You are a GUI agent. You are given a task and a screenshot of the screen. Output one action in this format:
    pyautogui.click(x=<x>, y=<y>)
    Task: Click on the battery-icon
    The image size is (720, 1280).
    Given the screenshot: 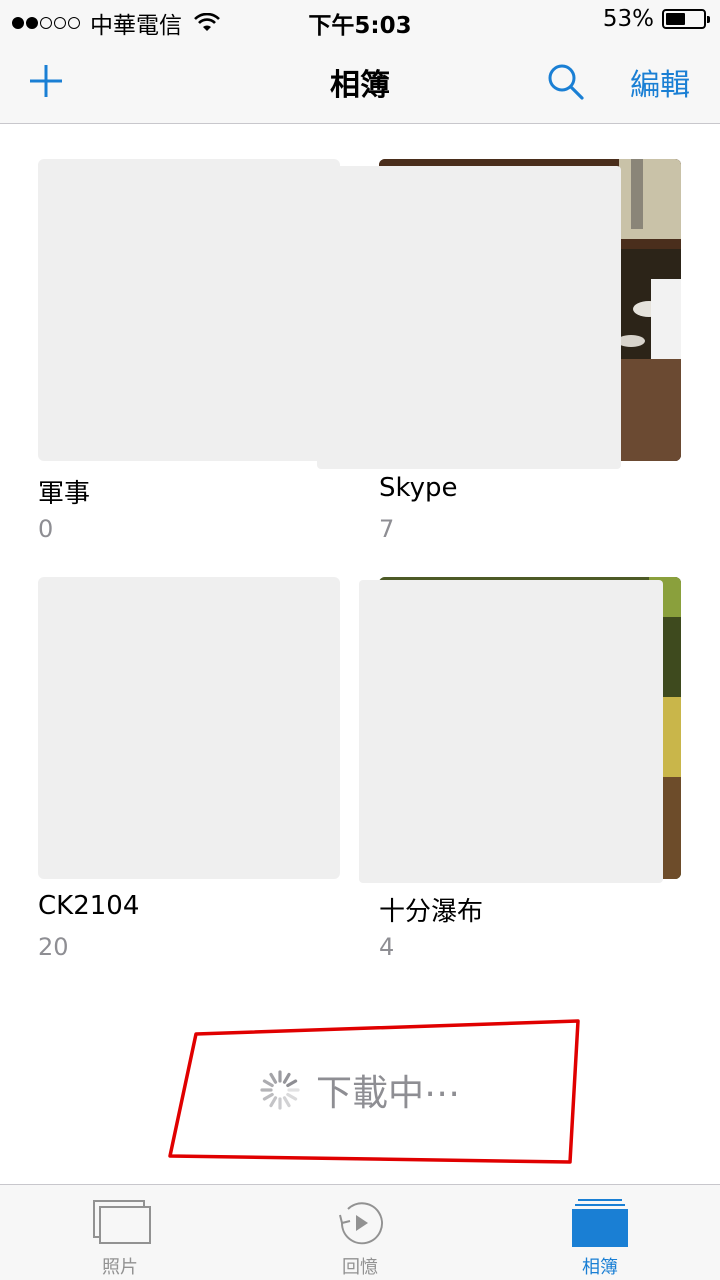 What is the action you would take?
    pyautogui.click(x=686, y=19)
    